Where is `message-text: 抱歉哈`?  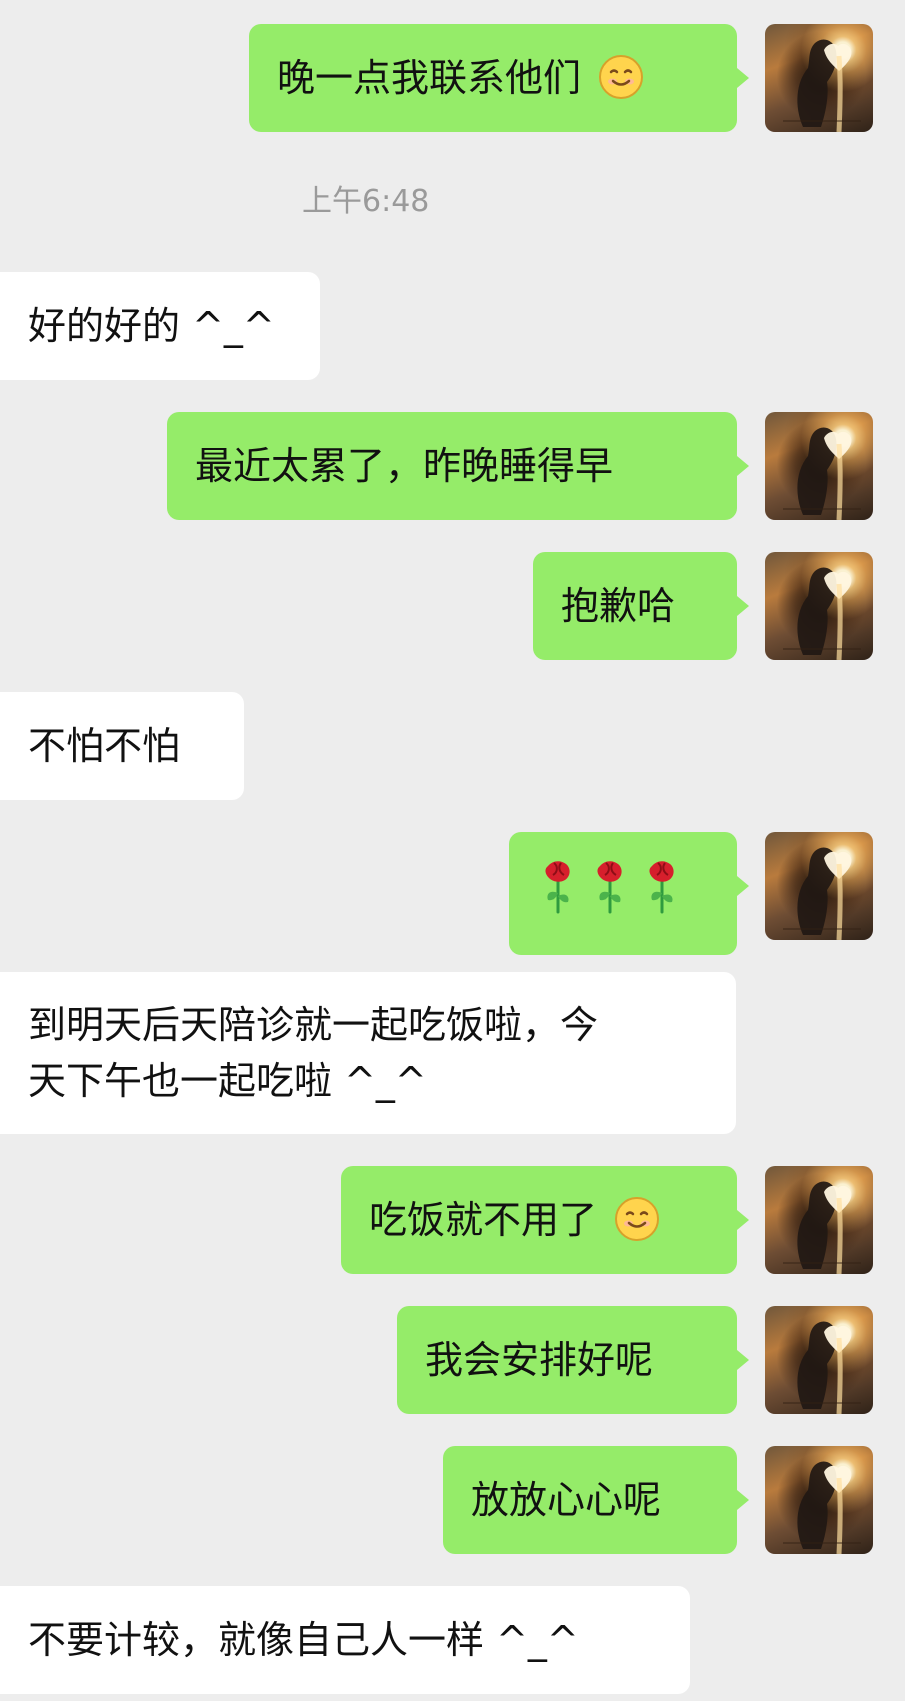 message-text: 抱歉哈 is located at coordinates (618, 606).